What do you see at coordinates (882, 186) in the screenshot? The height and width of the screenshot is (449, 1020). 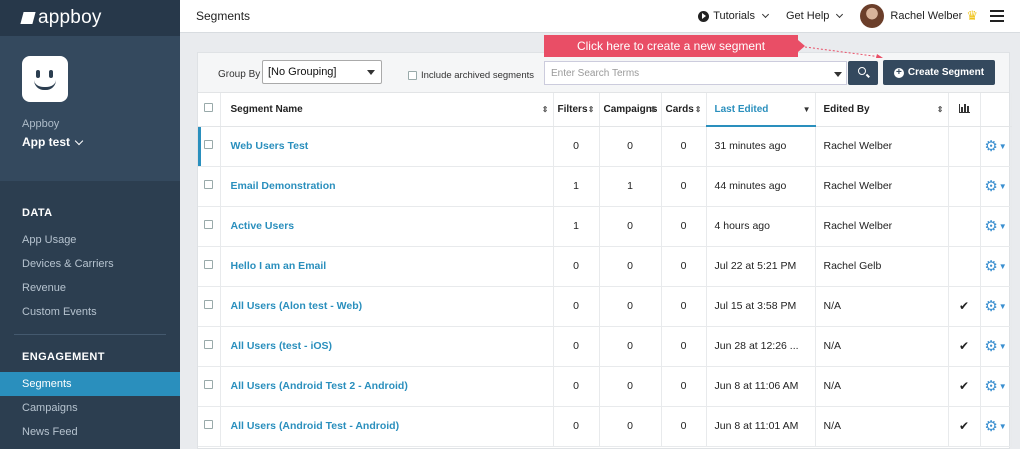 I see `edited-by: Rachel Welber` at bounding box center [882, 186].